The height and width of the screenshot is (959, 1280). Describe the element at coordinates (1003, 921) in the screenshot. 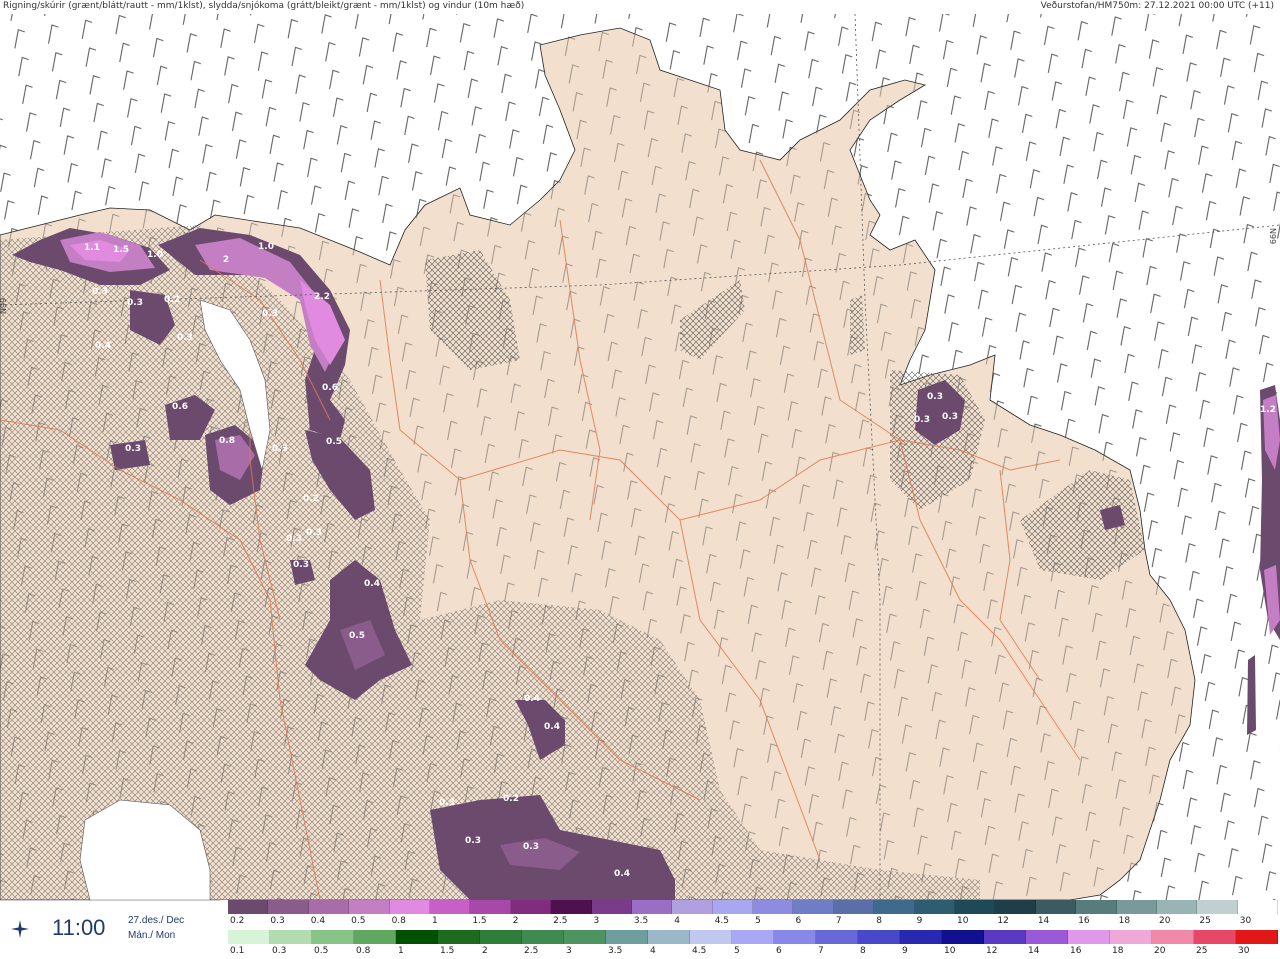

I see `snow-legend-label: 12` at that location.